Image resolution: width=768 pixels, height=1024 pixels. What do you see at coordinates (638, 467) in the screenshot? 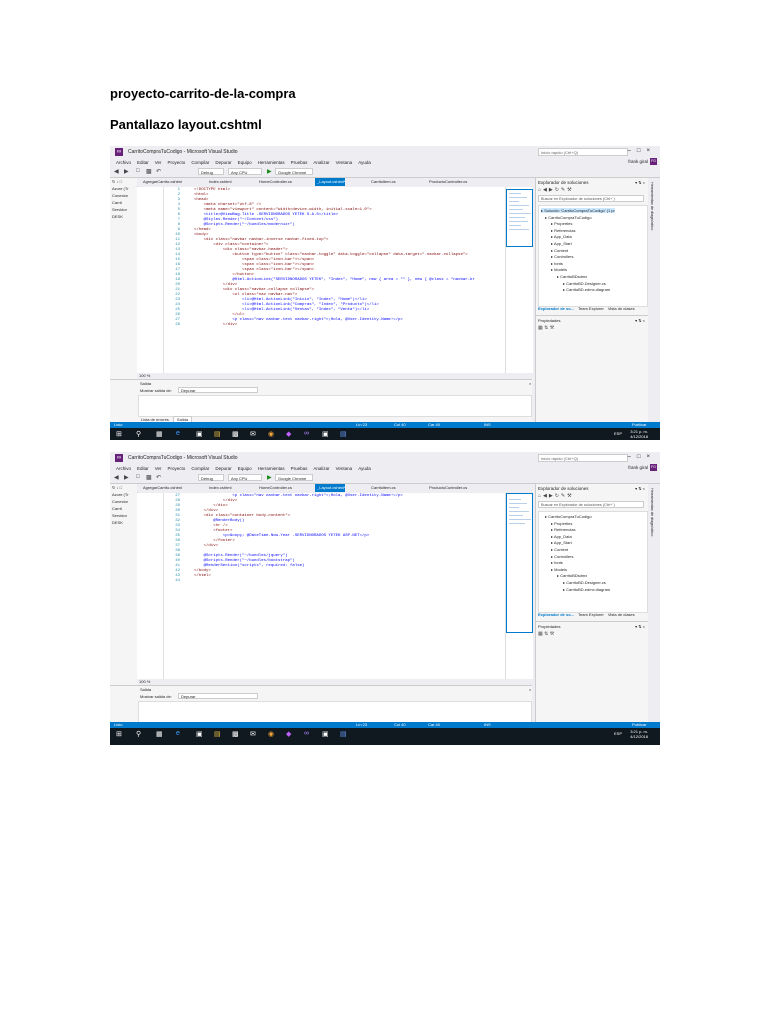
I see `user-name: frank giral` at bounding box center [638, 467].